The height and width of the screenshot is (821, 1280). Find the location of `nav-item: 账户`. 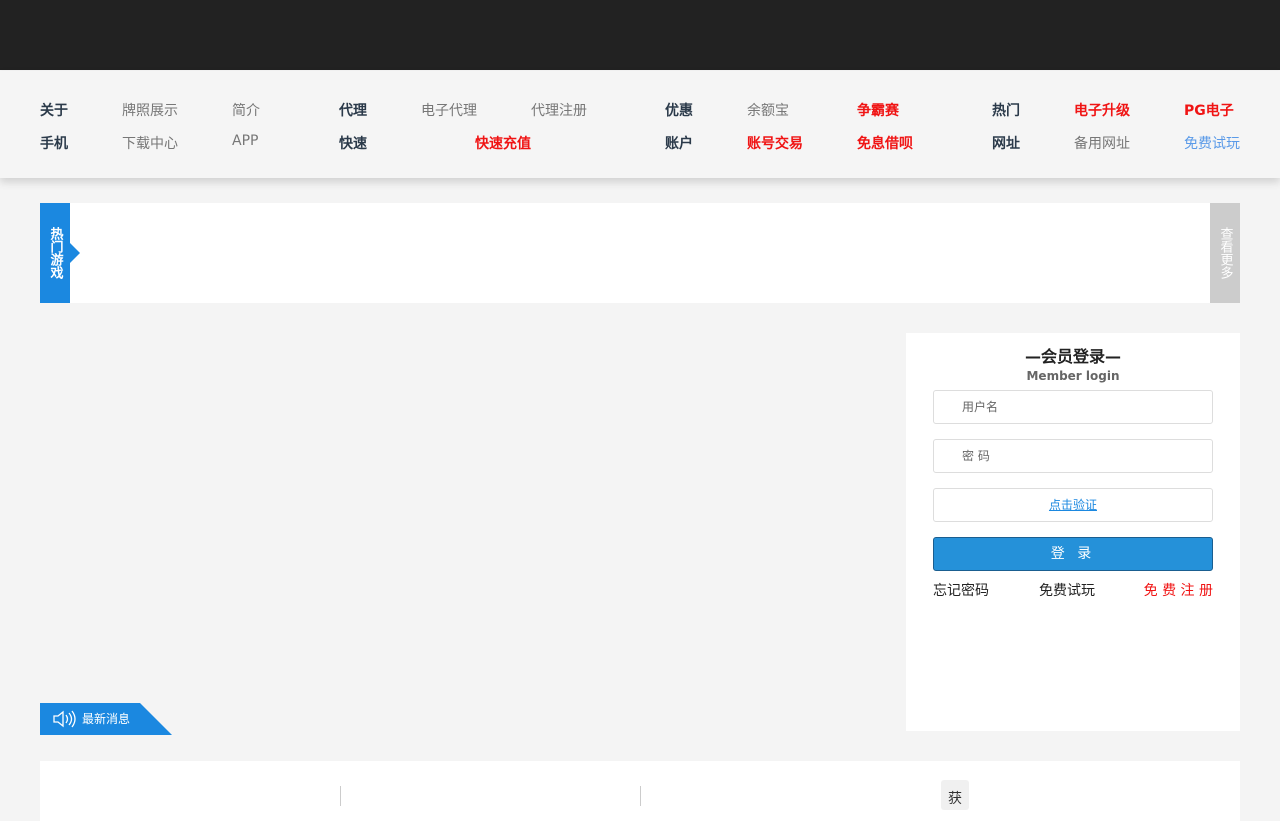

nav-item: 账户 is located at coordinates (679, 144).